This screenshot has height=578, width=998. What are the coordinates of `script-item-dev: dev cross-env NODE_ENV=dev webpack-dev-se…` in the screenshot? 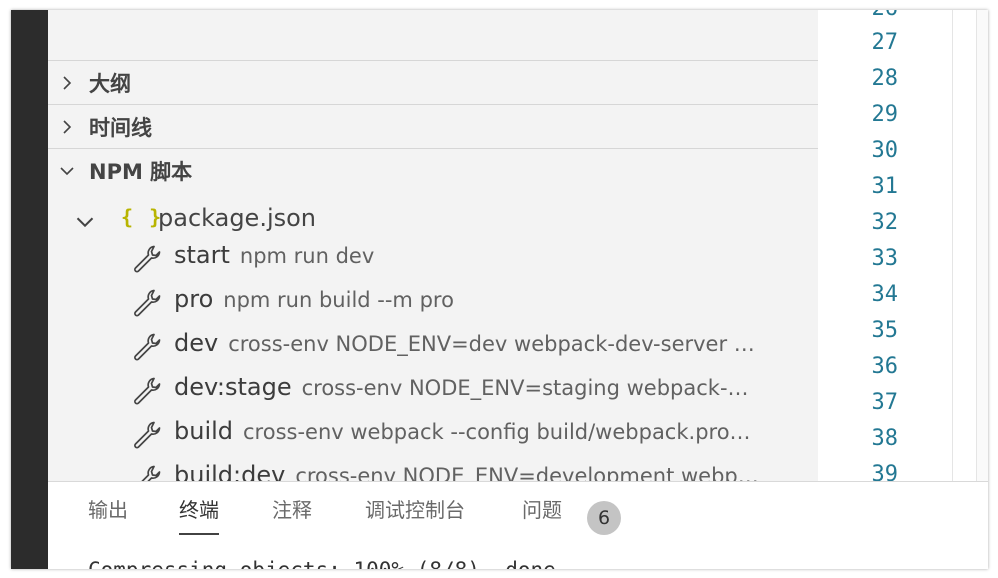 It's located at (433, 345).